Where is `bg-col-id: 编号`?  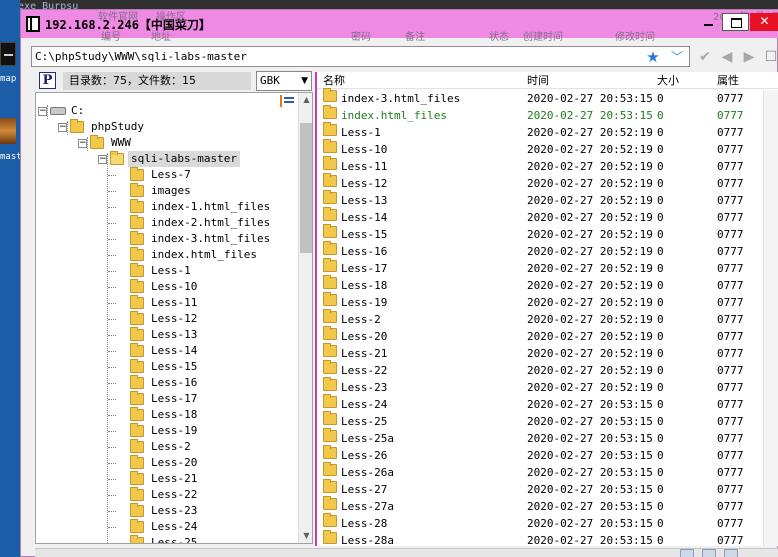 bg-col-id: 编号 is located at coordinates (111, 37).